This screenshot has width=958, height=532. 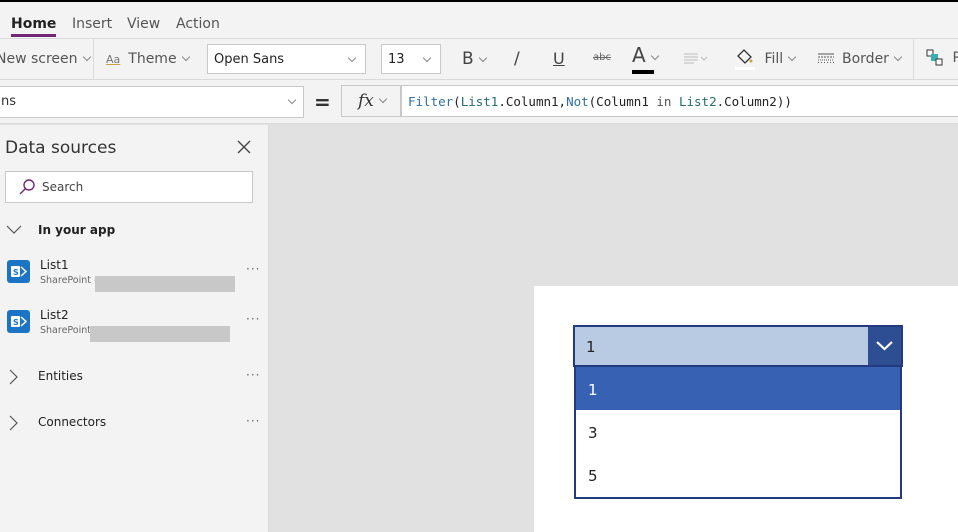 I want to click on fx-button: fx, so click(x=371, y=101).